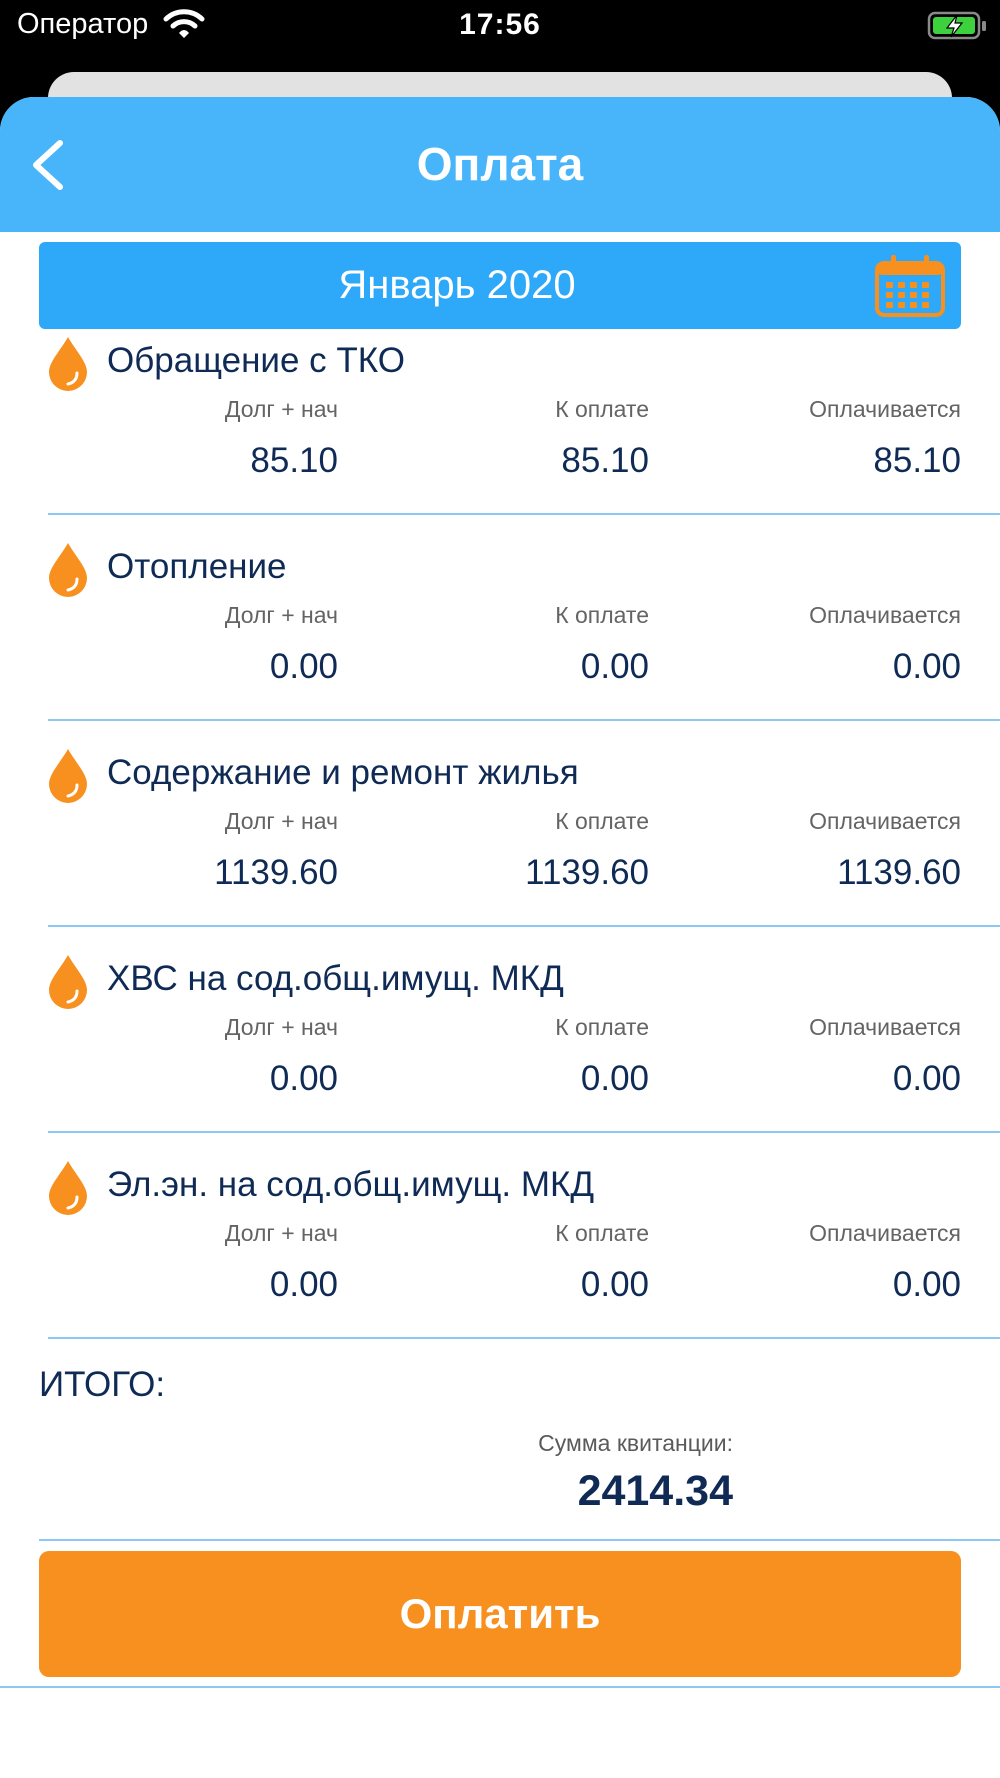  I want to click on nav-bar: Оплата, so click(500, 164).